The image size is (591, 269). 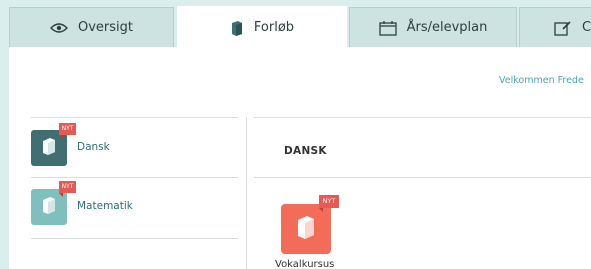 What do you see at coordinates (105, 27) in the screenshot?
I see `tab-label: Oversigt` at bounding box center [105, 27].